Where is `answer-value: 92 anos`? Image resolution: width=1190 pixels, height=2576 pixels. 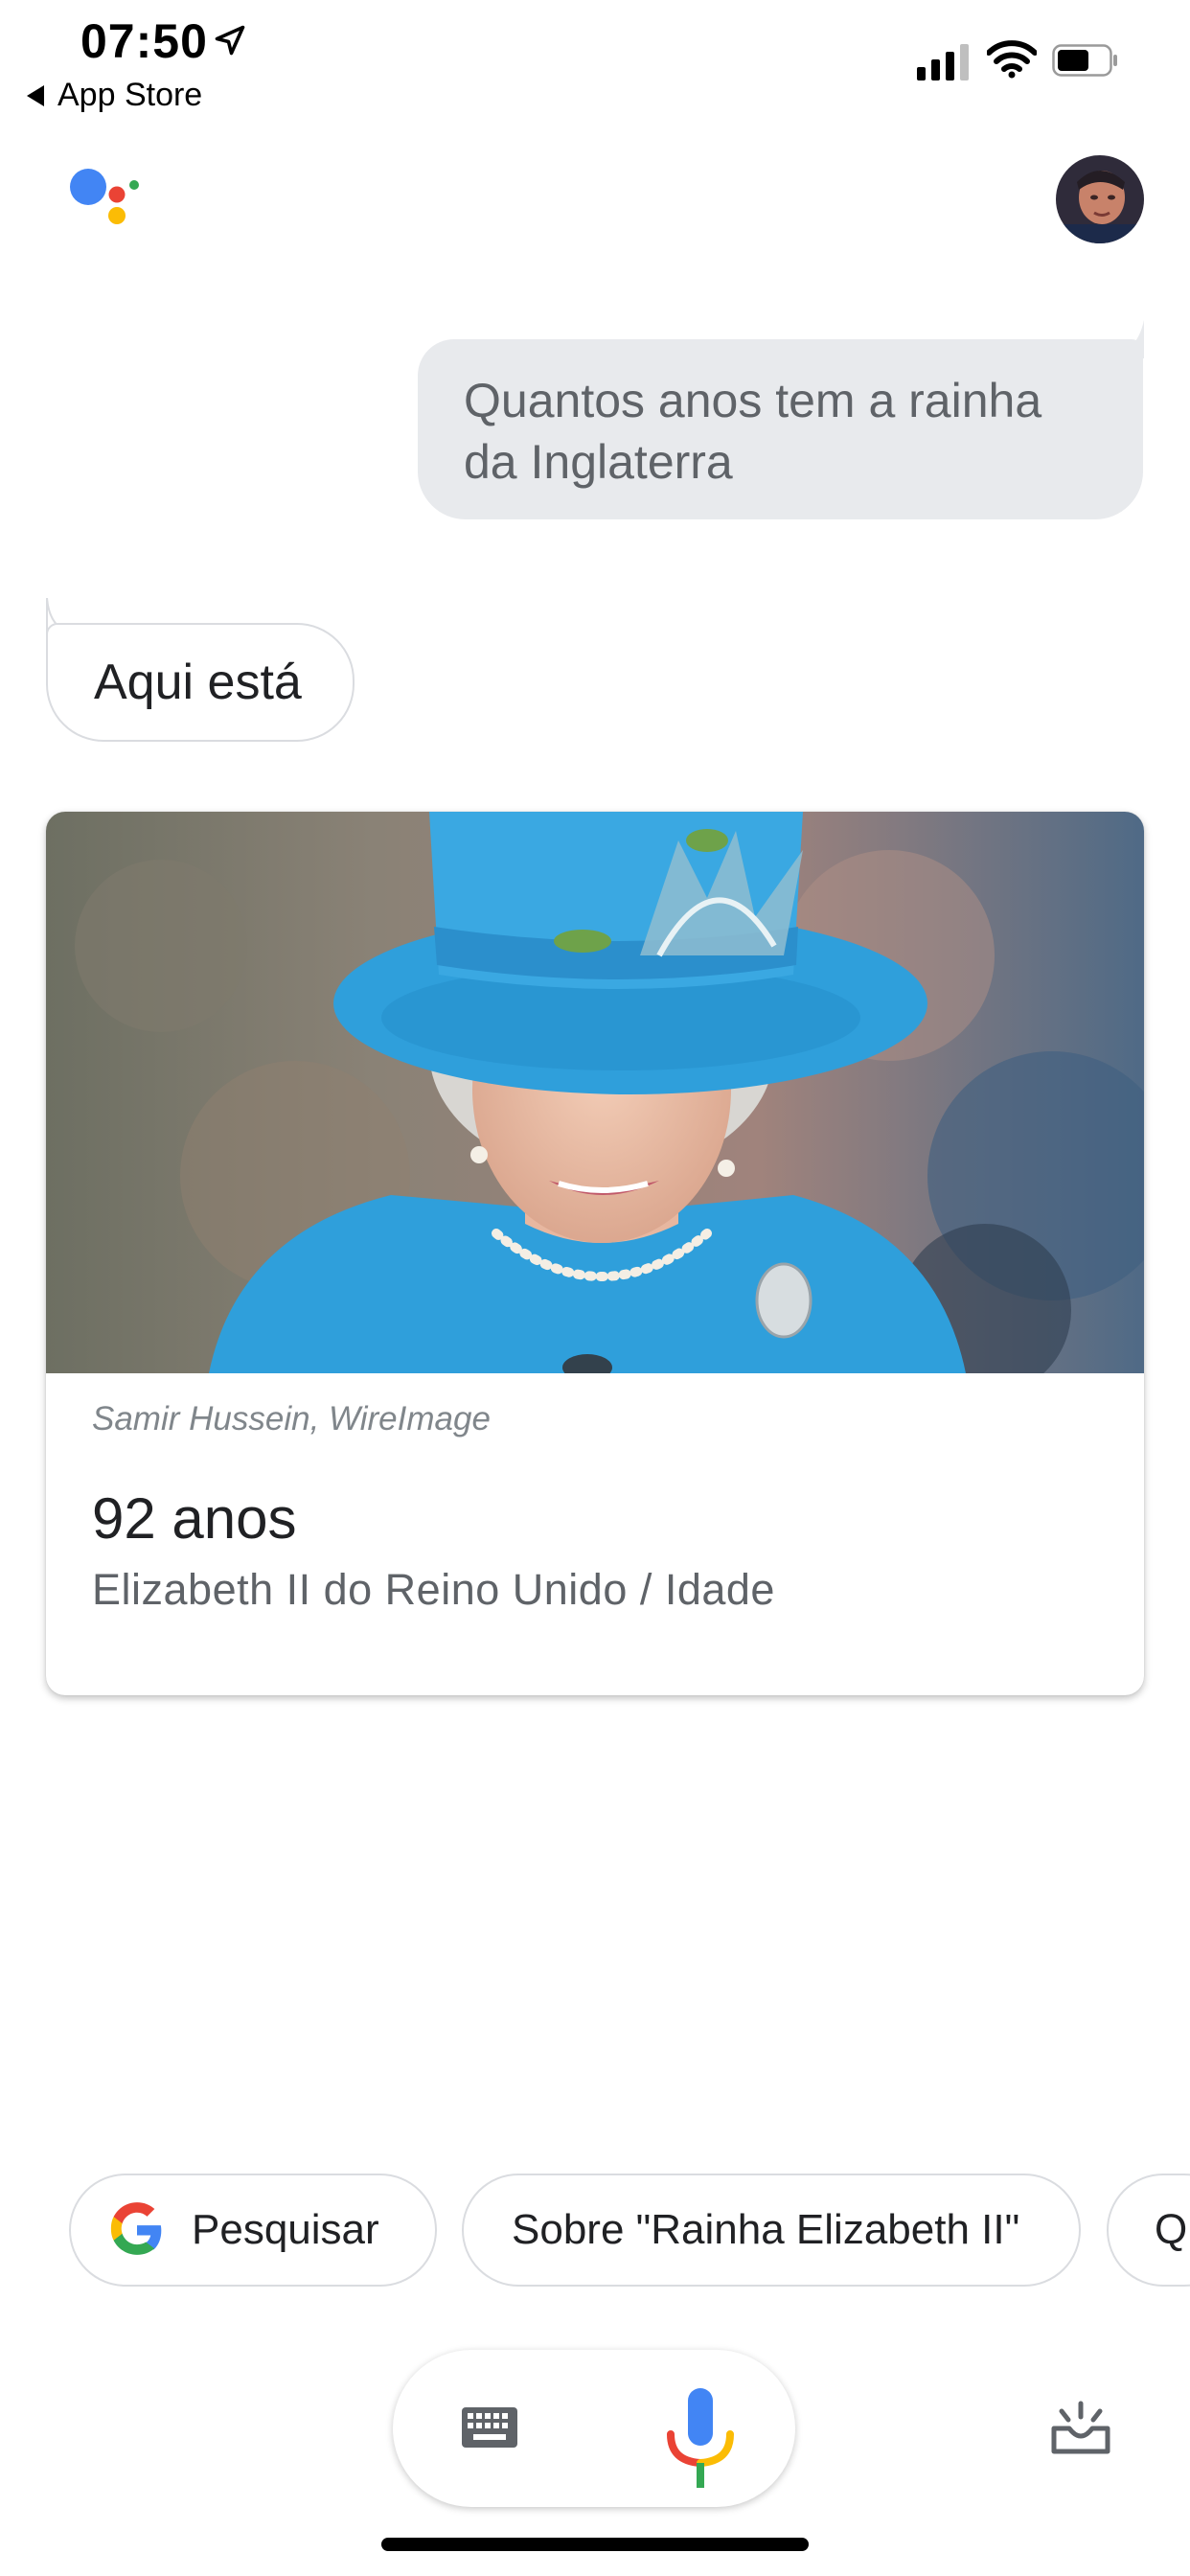
answer-value: 92 anos is located at coordinates (195, 1518).